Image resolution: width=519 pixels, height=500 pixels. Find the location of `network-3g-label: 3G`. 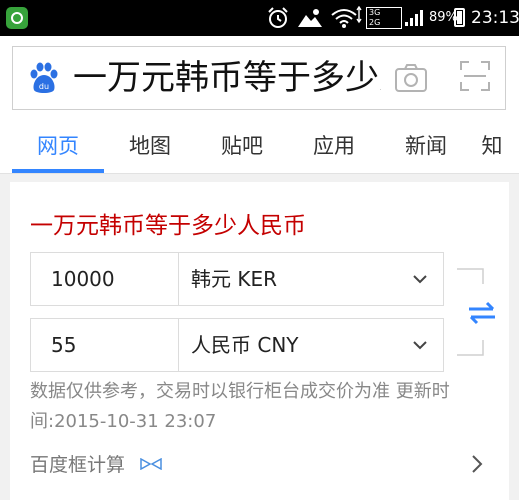

network-3g-label: 3G is located at coordinates (375, 12).